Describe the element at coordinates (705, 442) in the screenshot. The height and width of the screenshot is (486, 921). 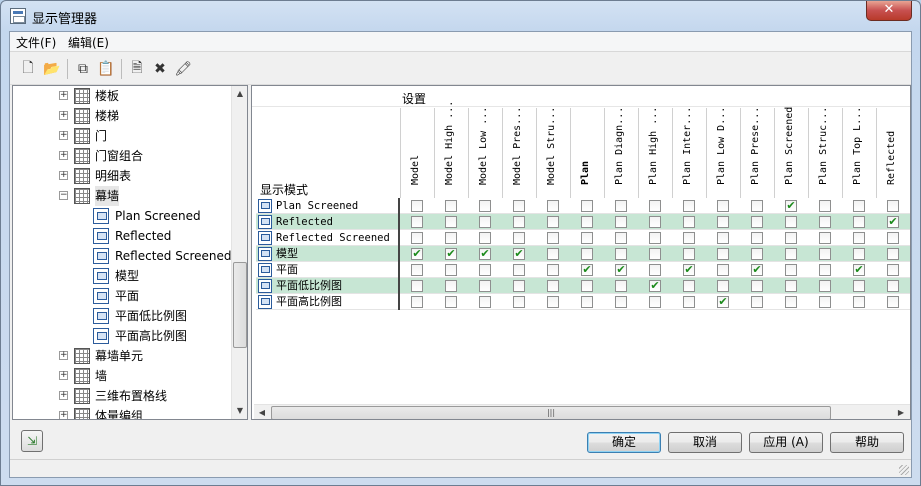
I see `cancel-button: 取消` at that location.